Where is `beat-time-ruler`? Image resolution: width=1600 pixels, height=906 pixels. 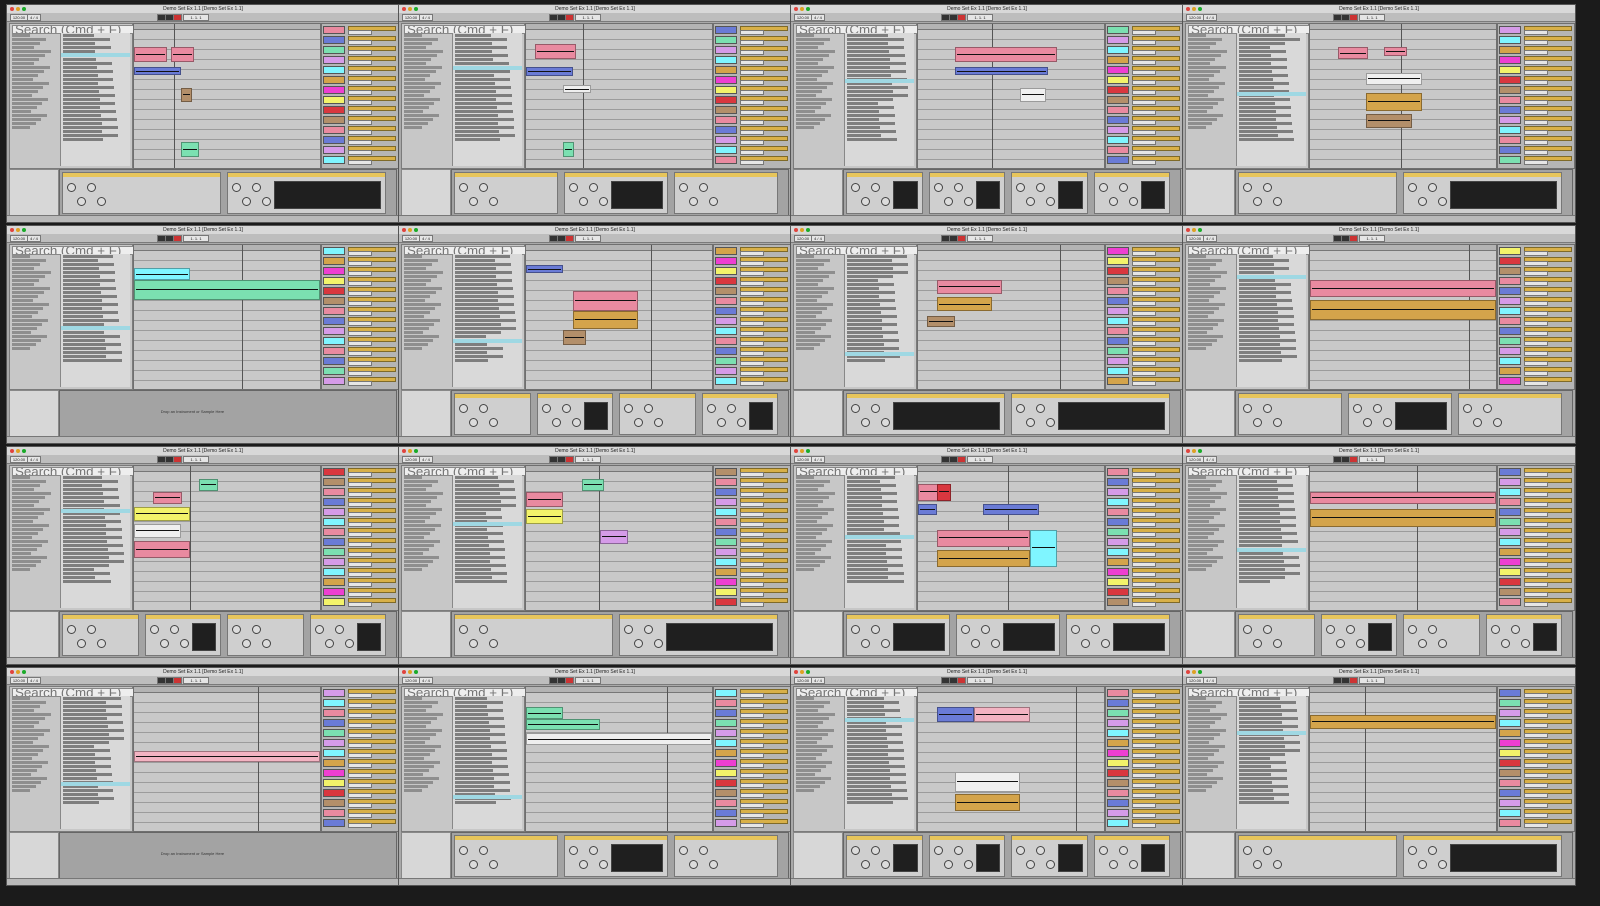 beat-time-ruler is located at coordinates (227, 27).